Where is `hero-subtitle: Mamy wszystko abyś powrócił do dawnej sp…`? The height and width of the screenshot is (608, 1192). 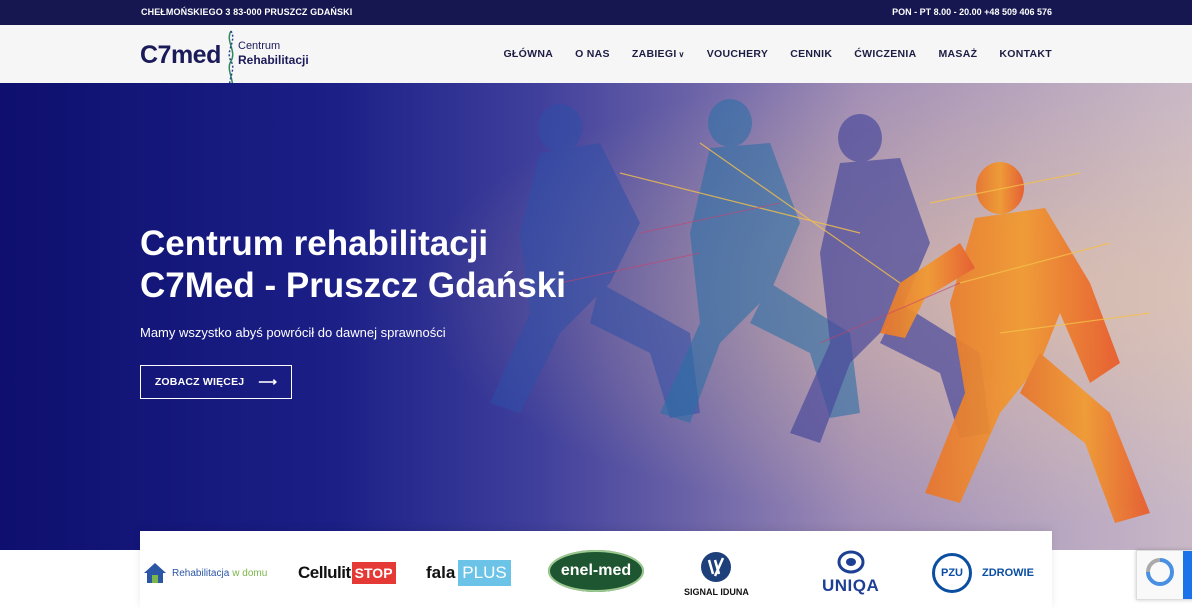
hero-subtitle: Mamy wszystko abyś powrócił do dawnej sp… is located at coordinates (293, 332).